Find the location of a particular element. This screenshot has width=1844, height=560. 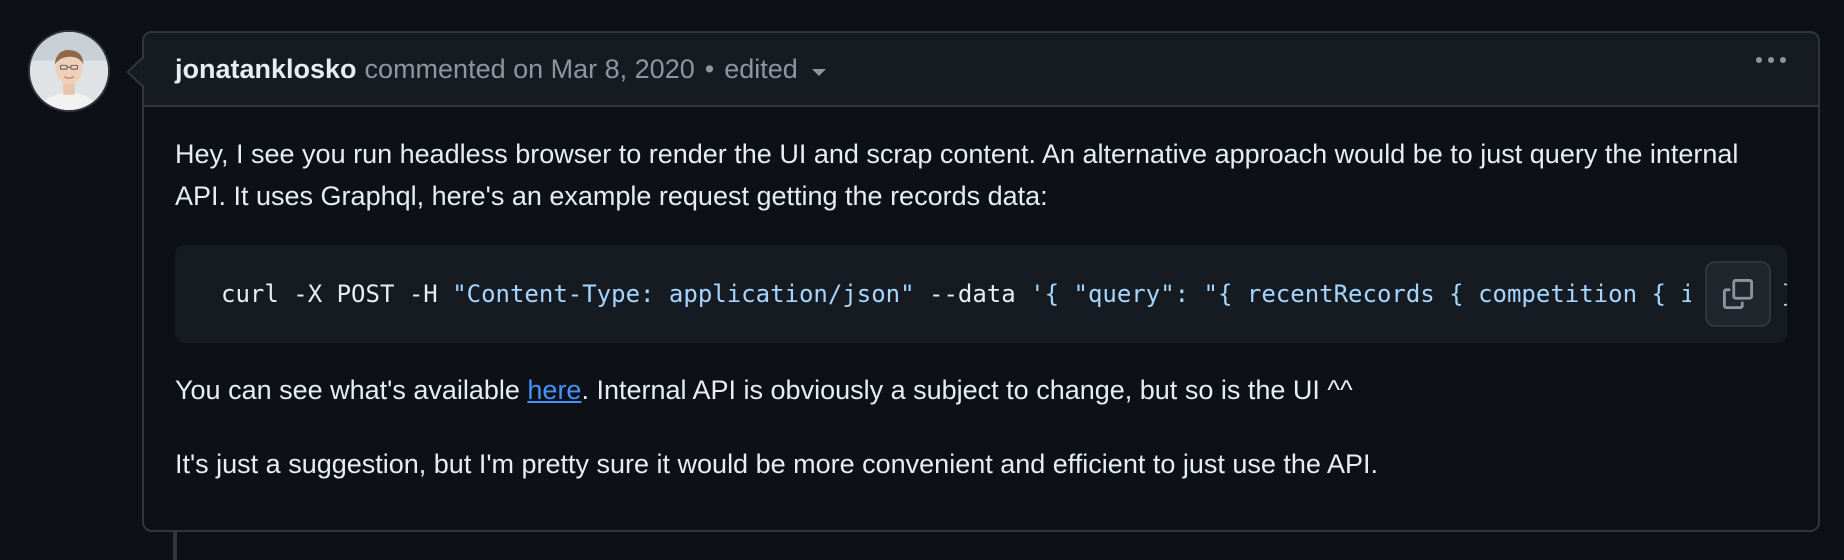

code-string: "Content-Type: application/json" is located at coordinates (683, 294).